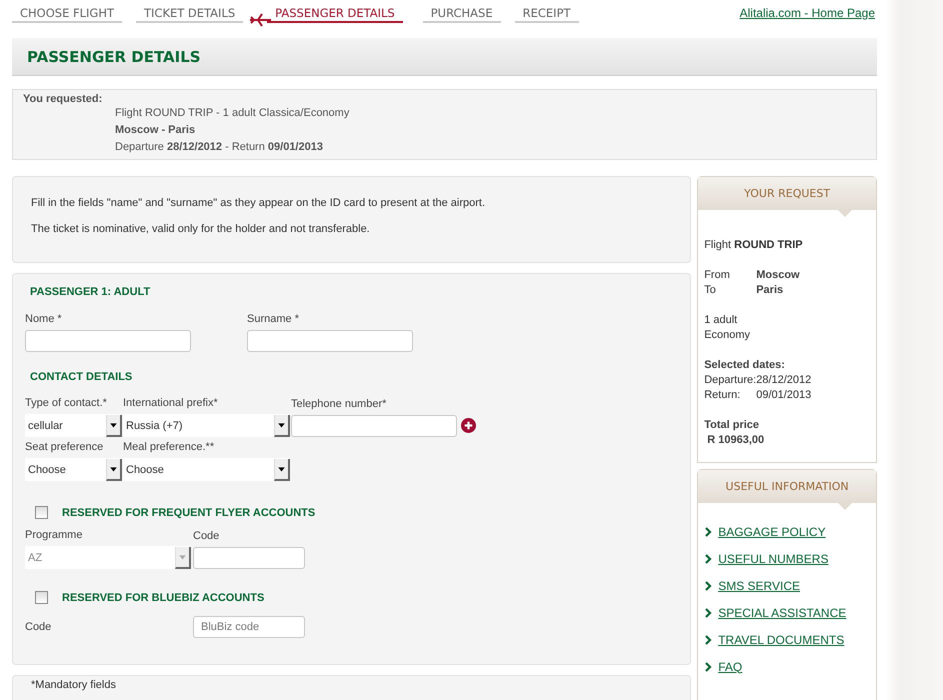 The width and height of the screenshot is (943, 700). Describe the element at coordinates (81, 377) in the screenshot. I see `section-title: CONTACT DETAILS` at that location.